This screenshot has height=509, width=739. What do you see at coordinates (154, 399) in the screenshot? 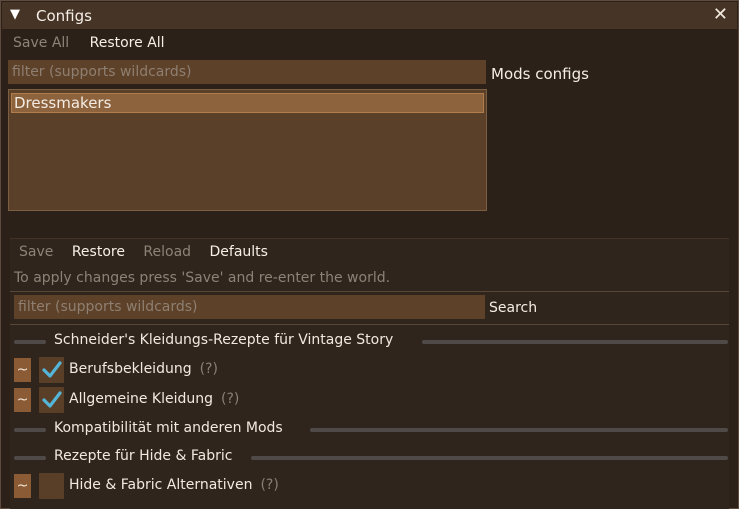
I see `config-label: Allgemeine Kleidung (?)` at bounding box center [154, 399].